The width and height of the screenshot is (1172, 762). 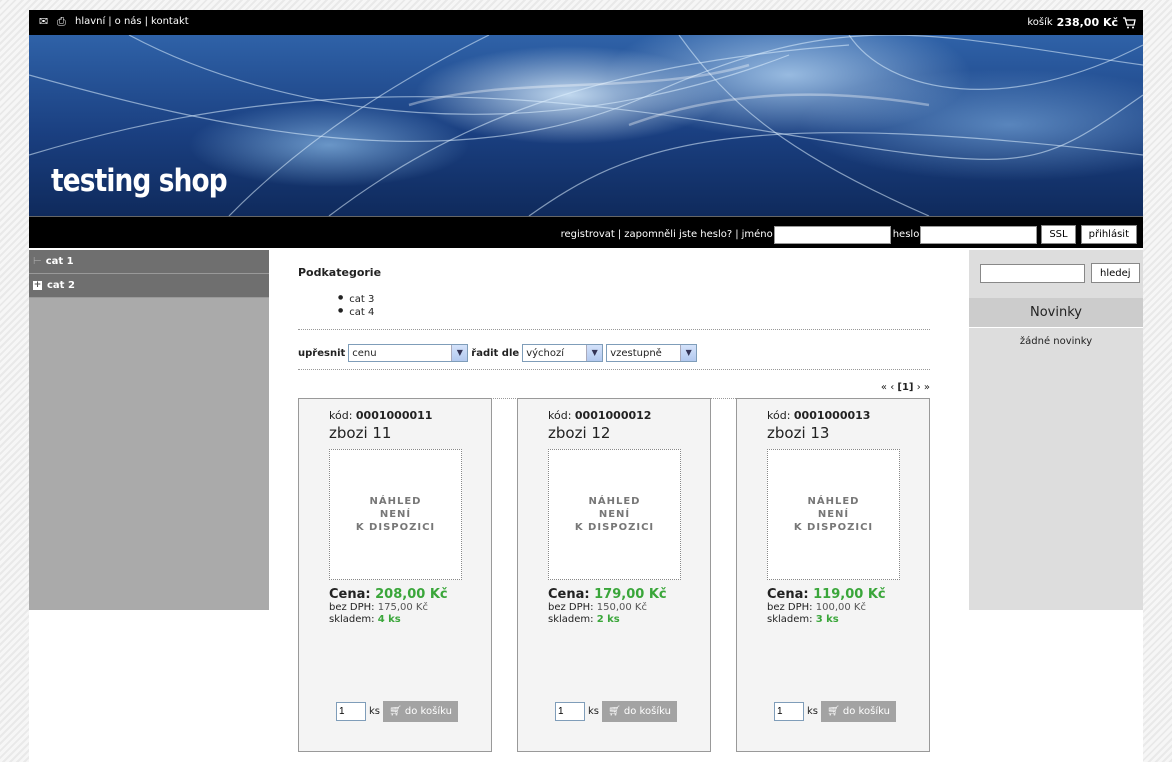 I want to click on shop-logo: testing shop, so click(x=139, y=181).